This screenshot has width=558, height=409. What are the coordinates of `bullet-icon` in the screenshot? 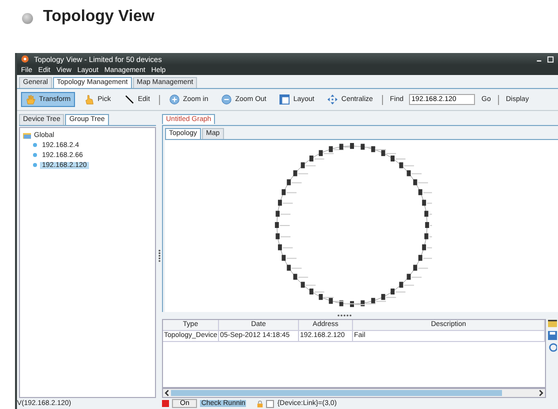 It's located at (27, 18).